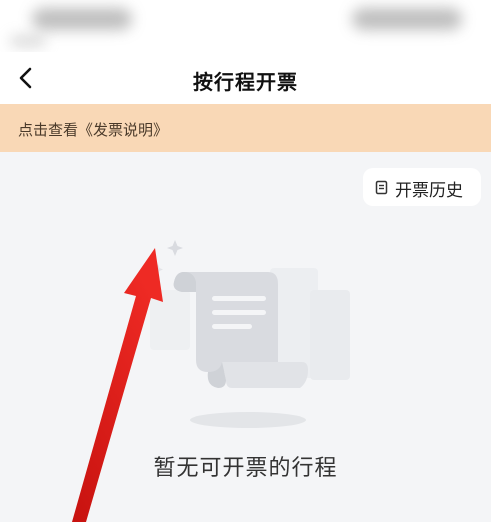 The width and height of the screenshot is (491, 522). What do you see at coordinates (245, 26) in the screenshot?
I see `status-bar` at bounding box center [245, 26].